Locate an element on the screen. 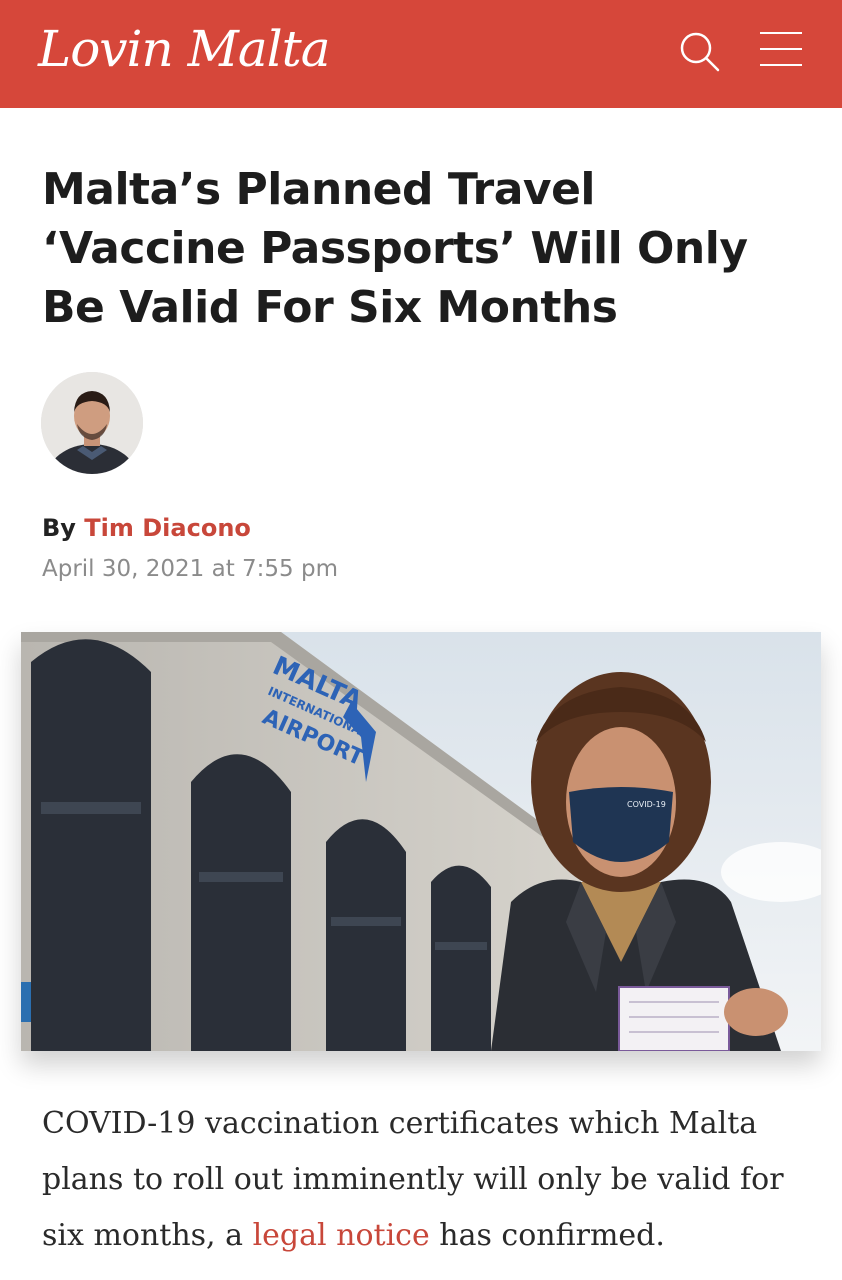 The height and width of the screenshot is (1280, 842). search-icon is located at coordinates (700, 52).